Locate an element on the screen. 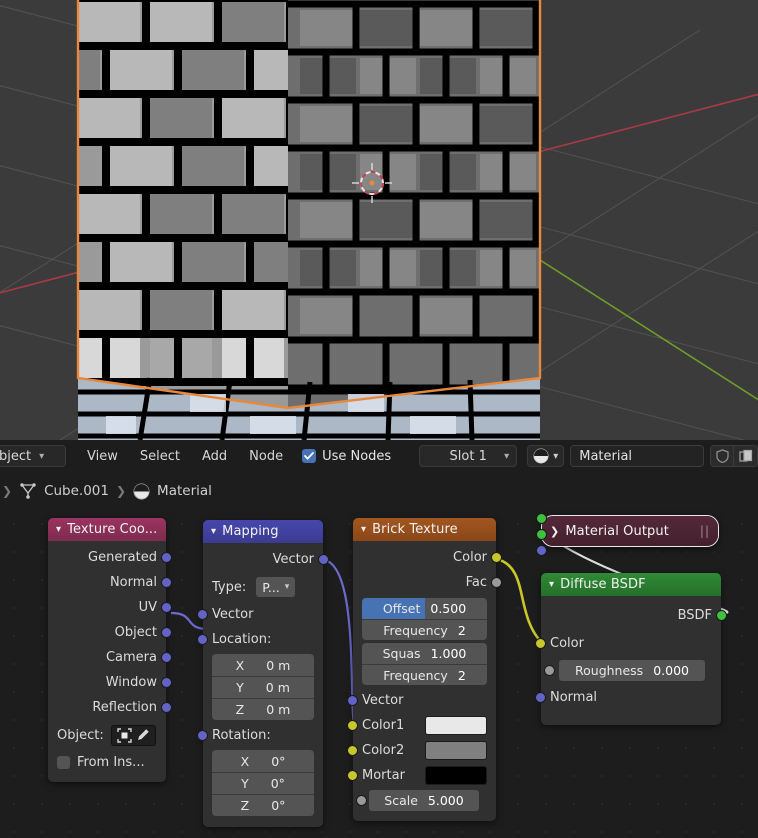 This screenshot has height=838, width=758. output-generated: Generated is located at coordinates (110, 557).